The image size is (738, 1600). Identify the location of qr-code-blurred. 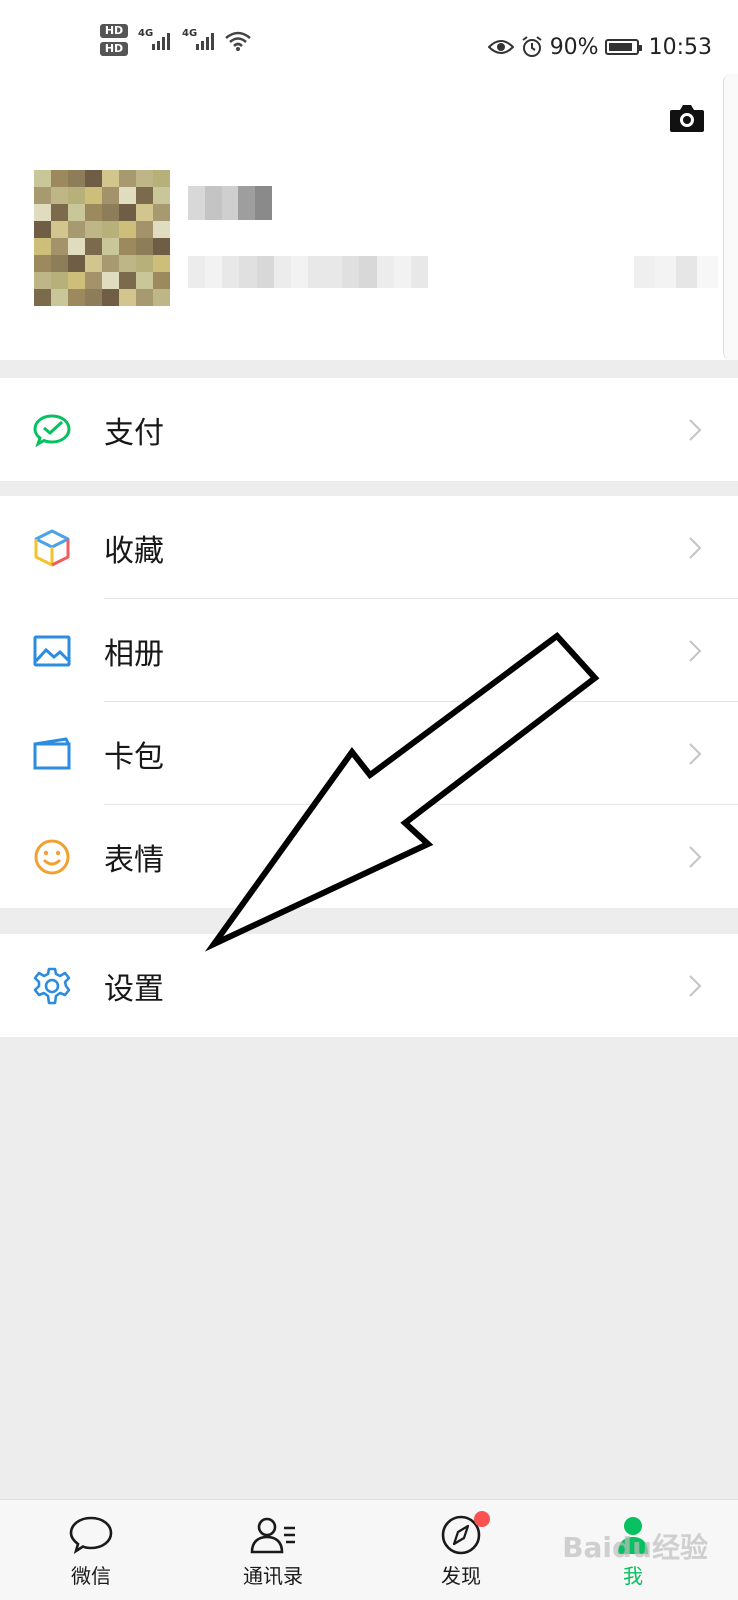
(676, 272).